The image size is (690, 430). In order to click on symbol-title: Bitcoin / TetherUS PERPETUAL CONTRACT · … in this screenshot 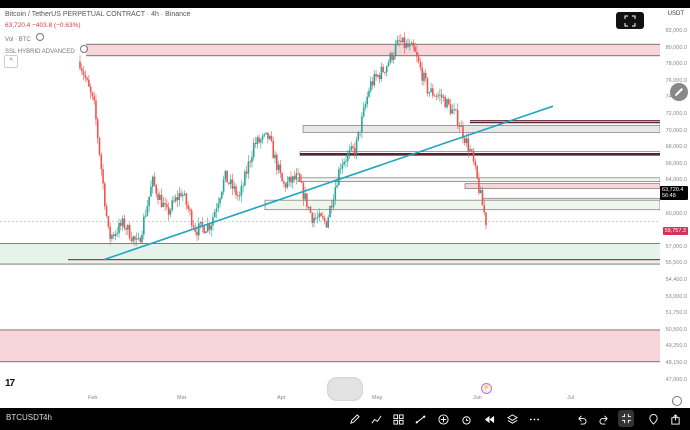, I will do `click(97, 14)`.